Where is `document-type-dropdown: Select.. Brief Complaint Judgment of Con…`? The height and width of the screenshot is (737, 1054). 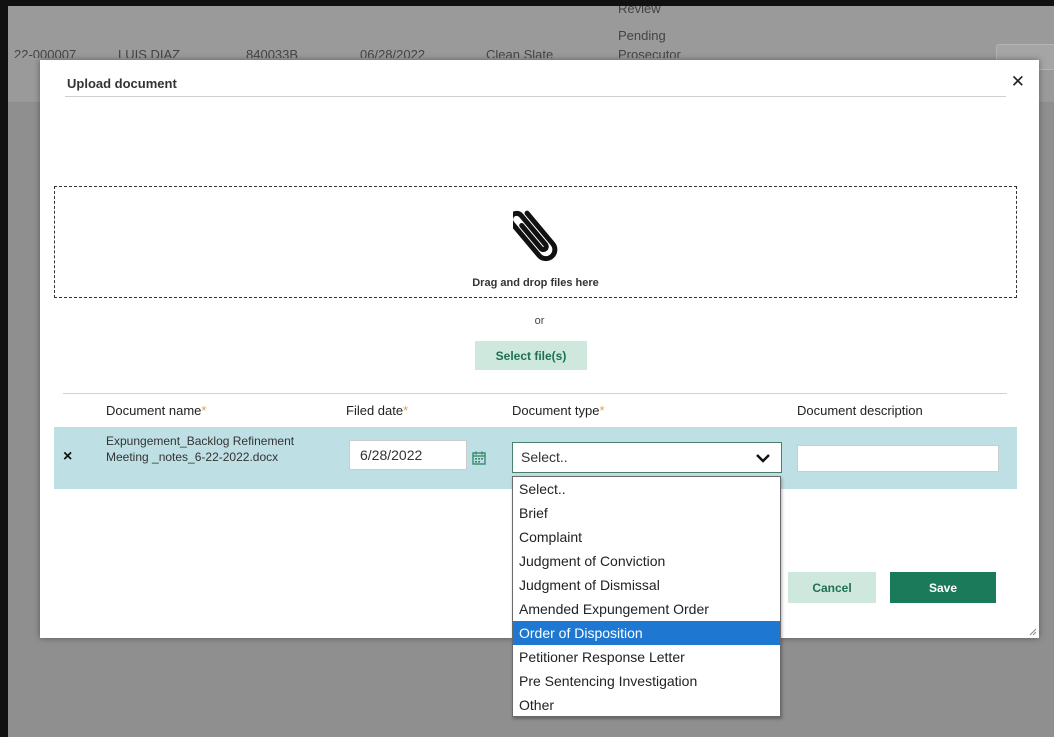 document-type-dropdown: Select.. Brief Complaint Judgment of Con… is located at coordinates (646, 596).